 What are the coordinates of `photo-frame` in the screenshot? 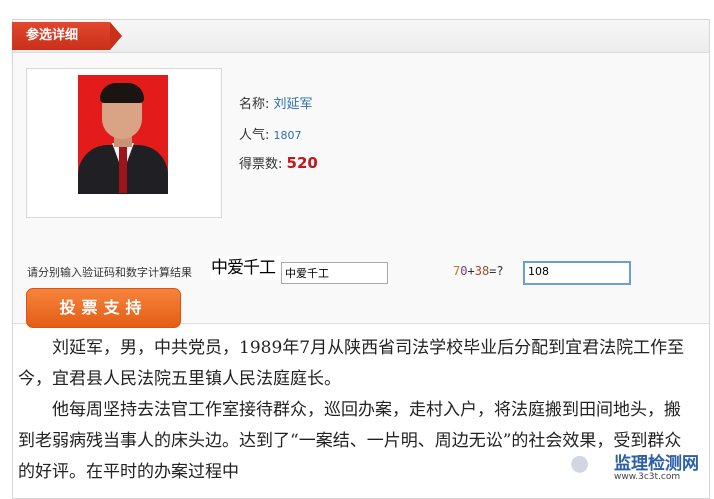 It's located at (124, 143).